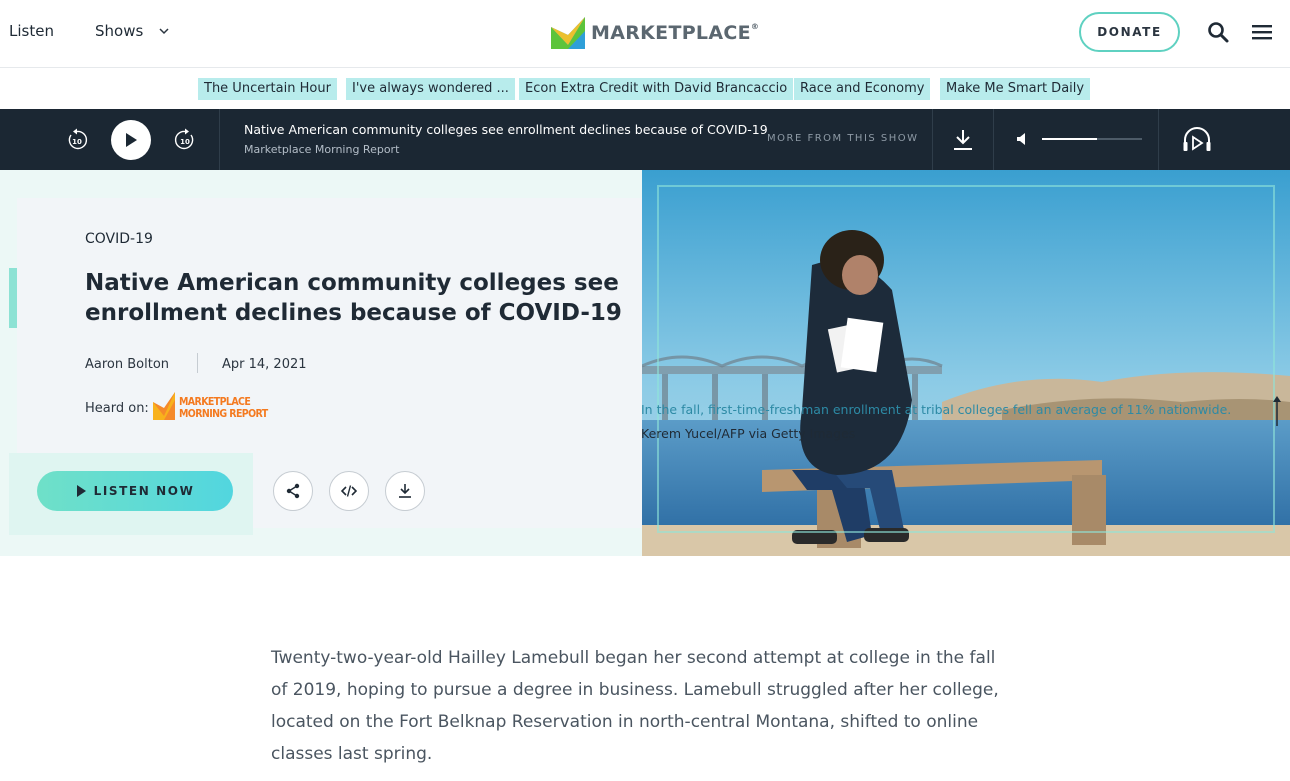 The height and width of the screenshot is (781, 1290). Describe the element at coordinates (1218, 32) in the screenshot. I see `search-icon` at that location.